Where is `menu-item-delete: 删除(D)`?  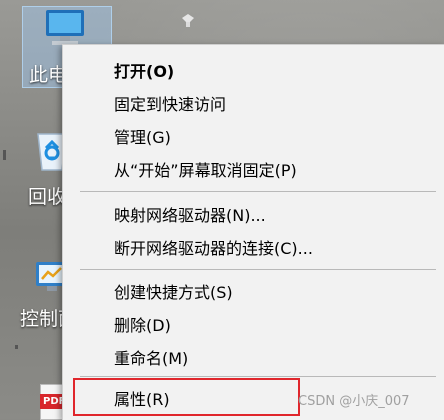 menu-item-delete: 删除(D) is located at coordinates (253, 326).